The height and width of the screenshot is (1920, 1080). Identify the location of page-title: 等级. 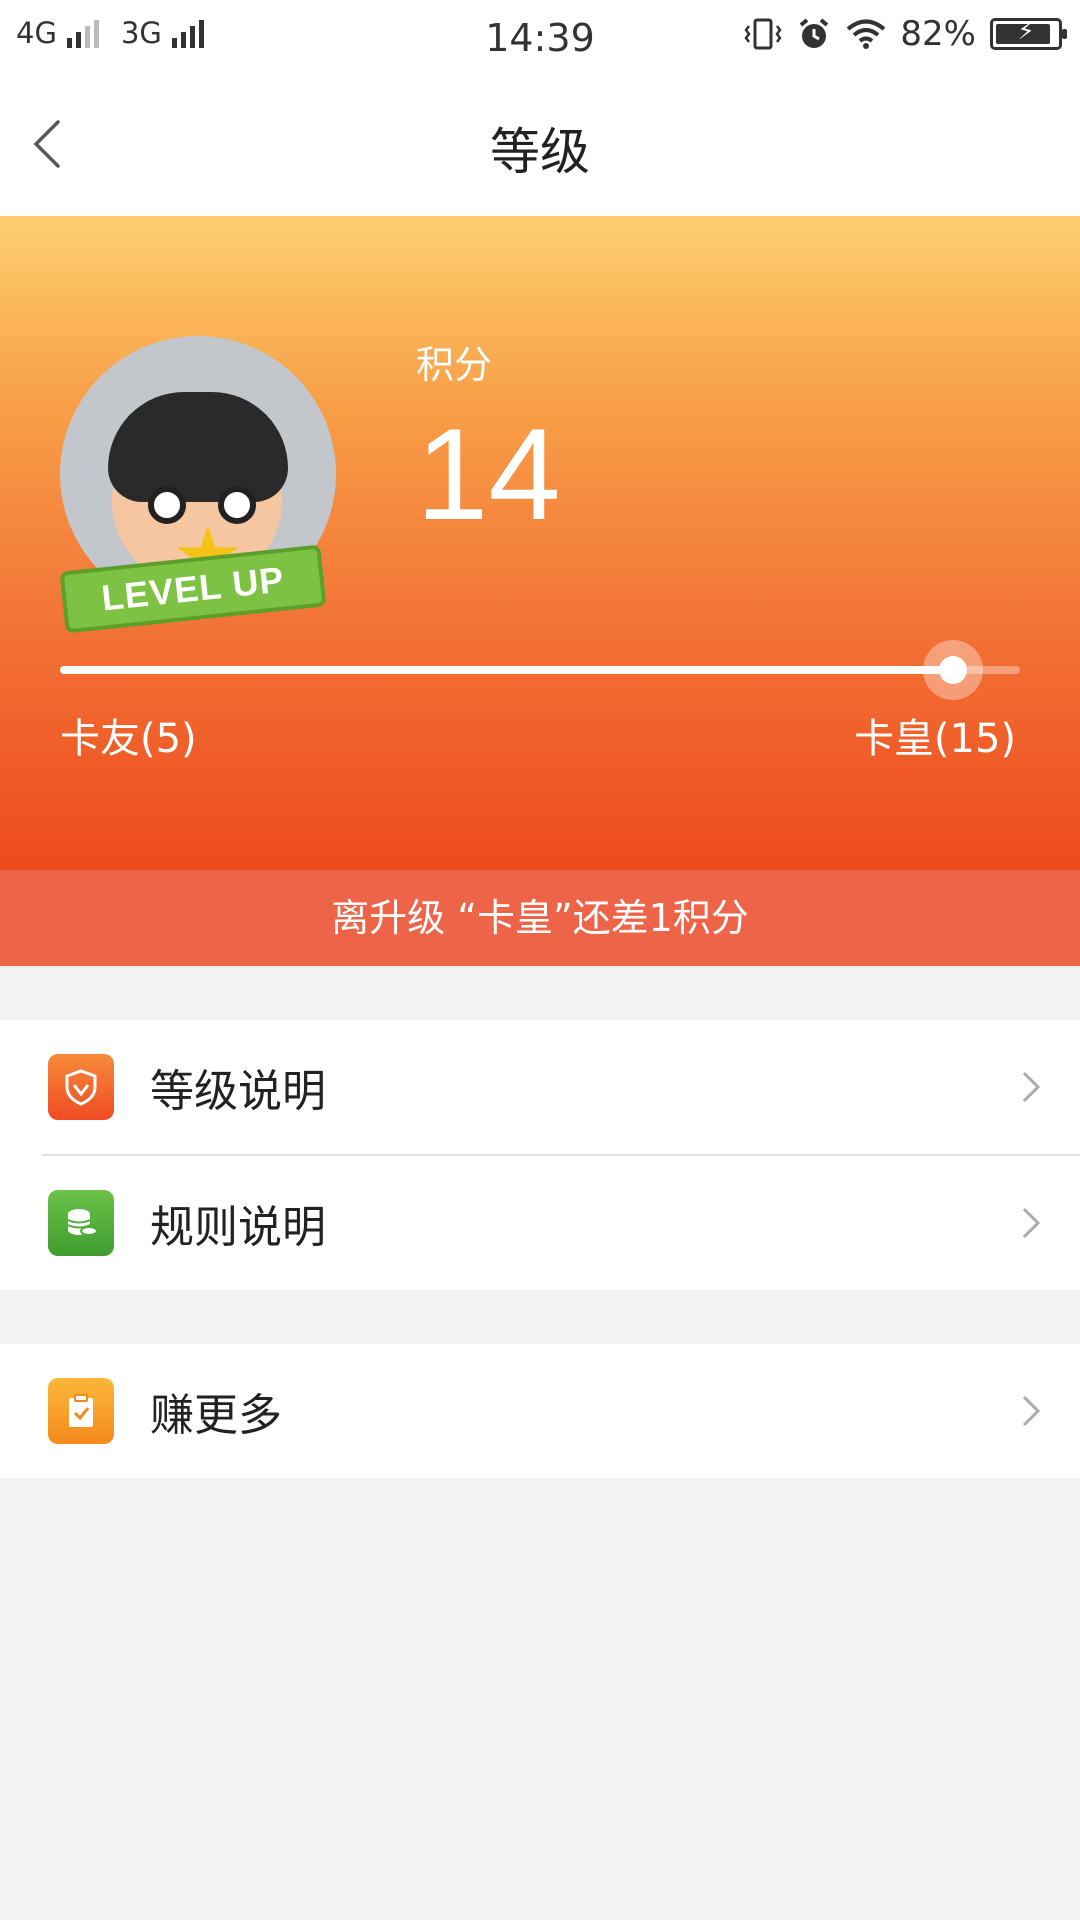
(540, 152).